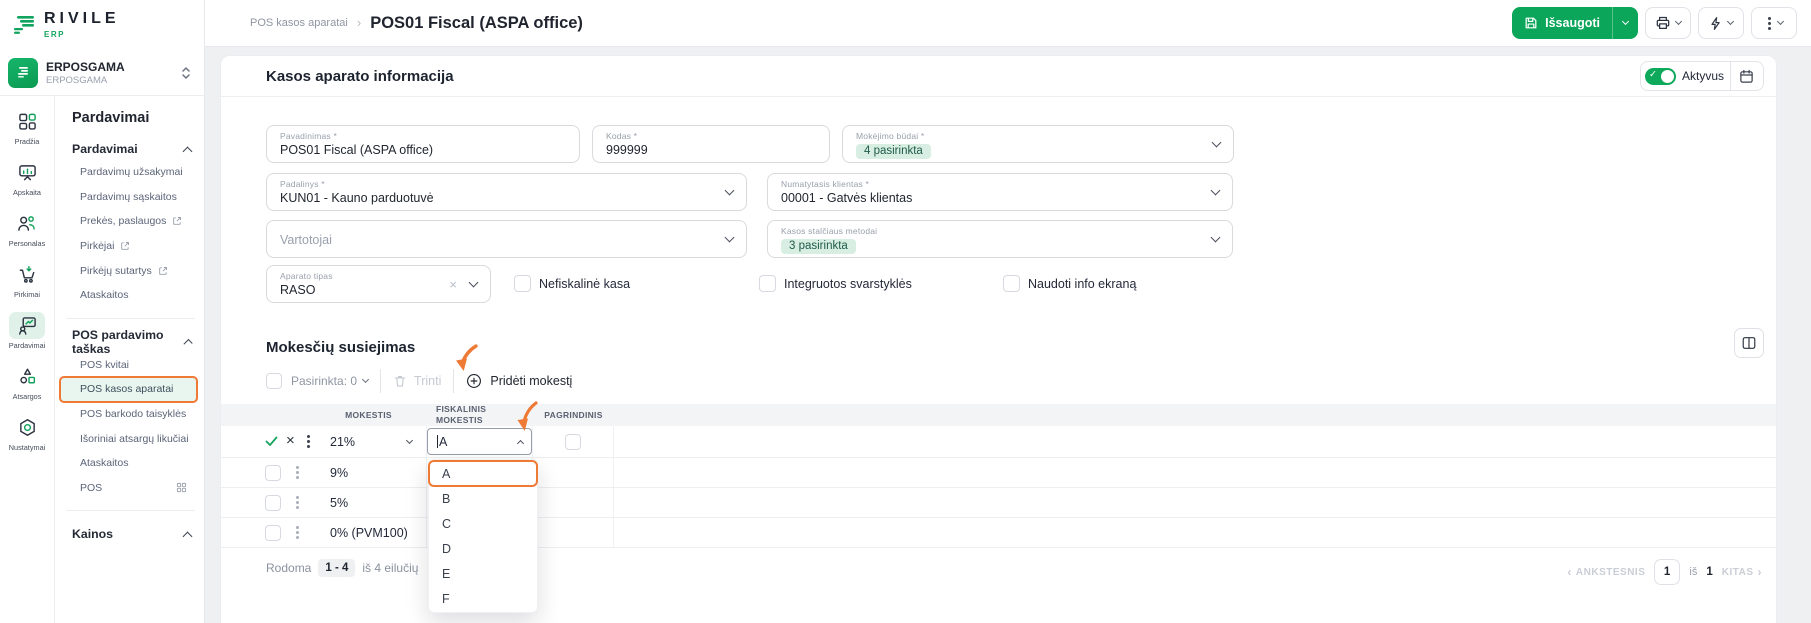 The width and height of the screenshot is (1811, 623). Describe the element at coordinates (324, 381) in the screenshot. I see `selected-count-label: Pasirinkta: 0` at that location.